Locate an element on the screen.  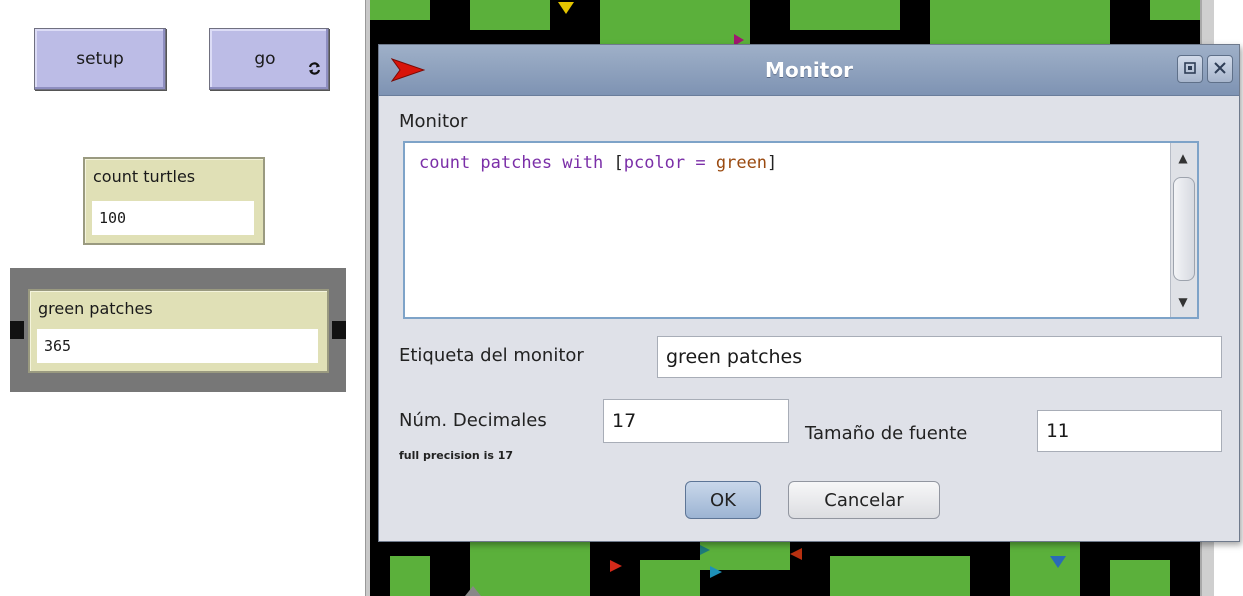
close-button is located at coordinates (1220, 69).